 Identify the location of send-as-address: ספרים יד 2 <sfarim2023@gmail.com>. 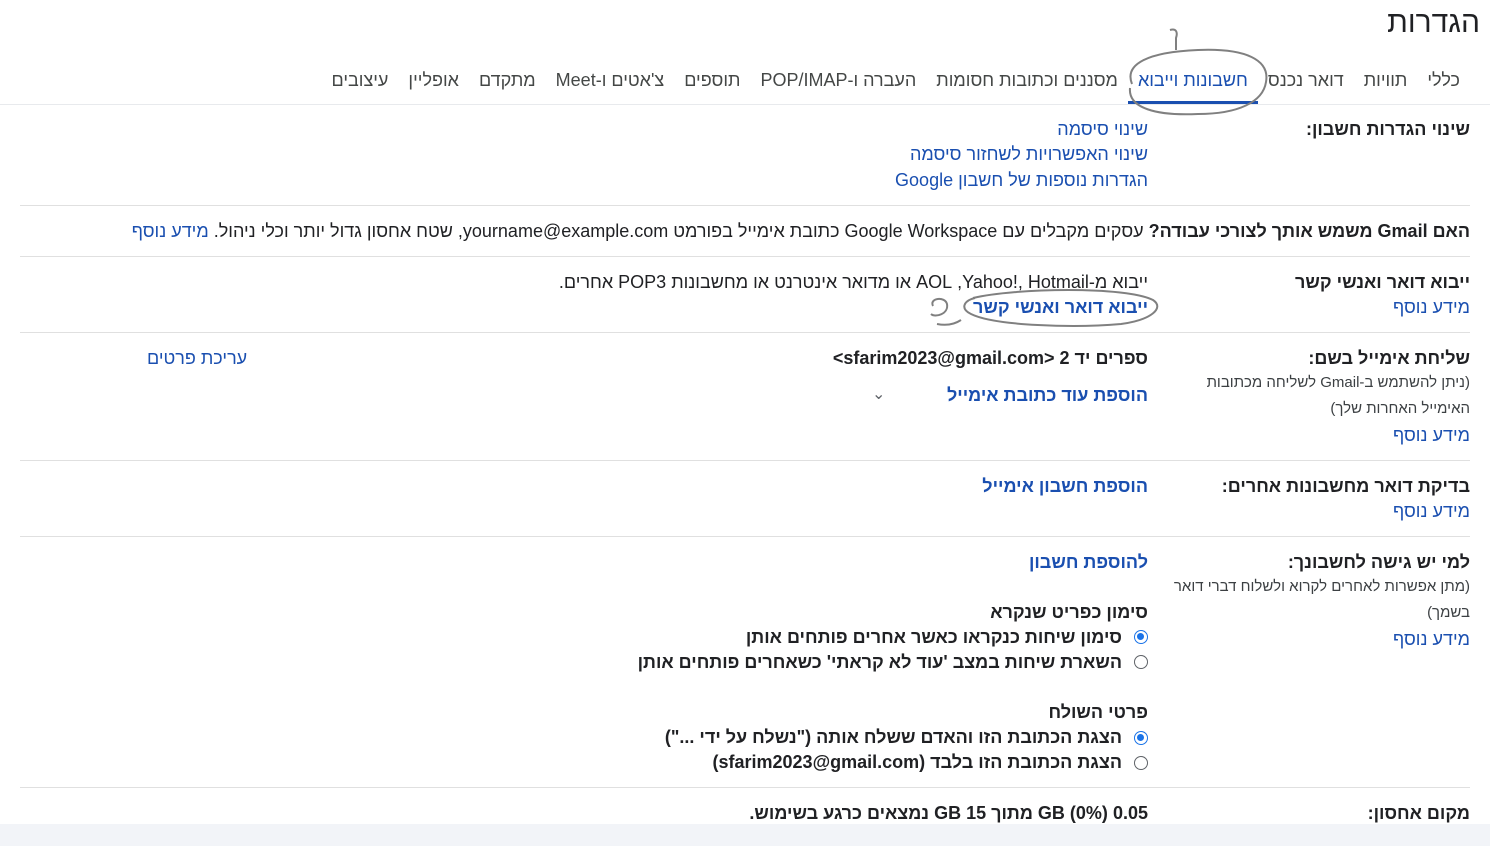
(990, 358).